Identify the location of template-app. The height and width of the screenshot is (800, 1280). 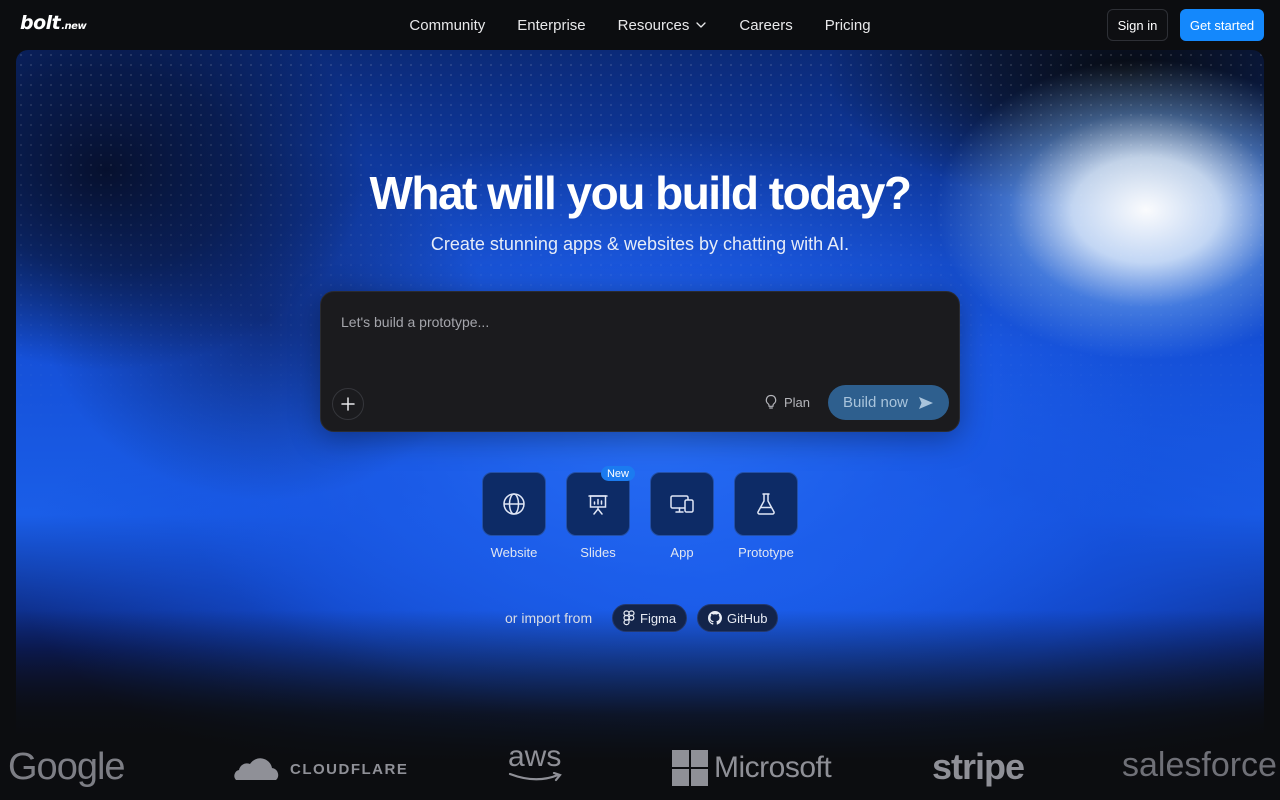
(682, 504).